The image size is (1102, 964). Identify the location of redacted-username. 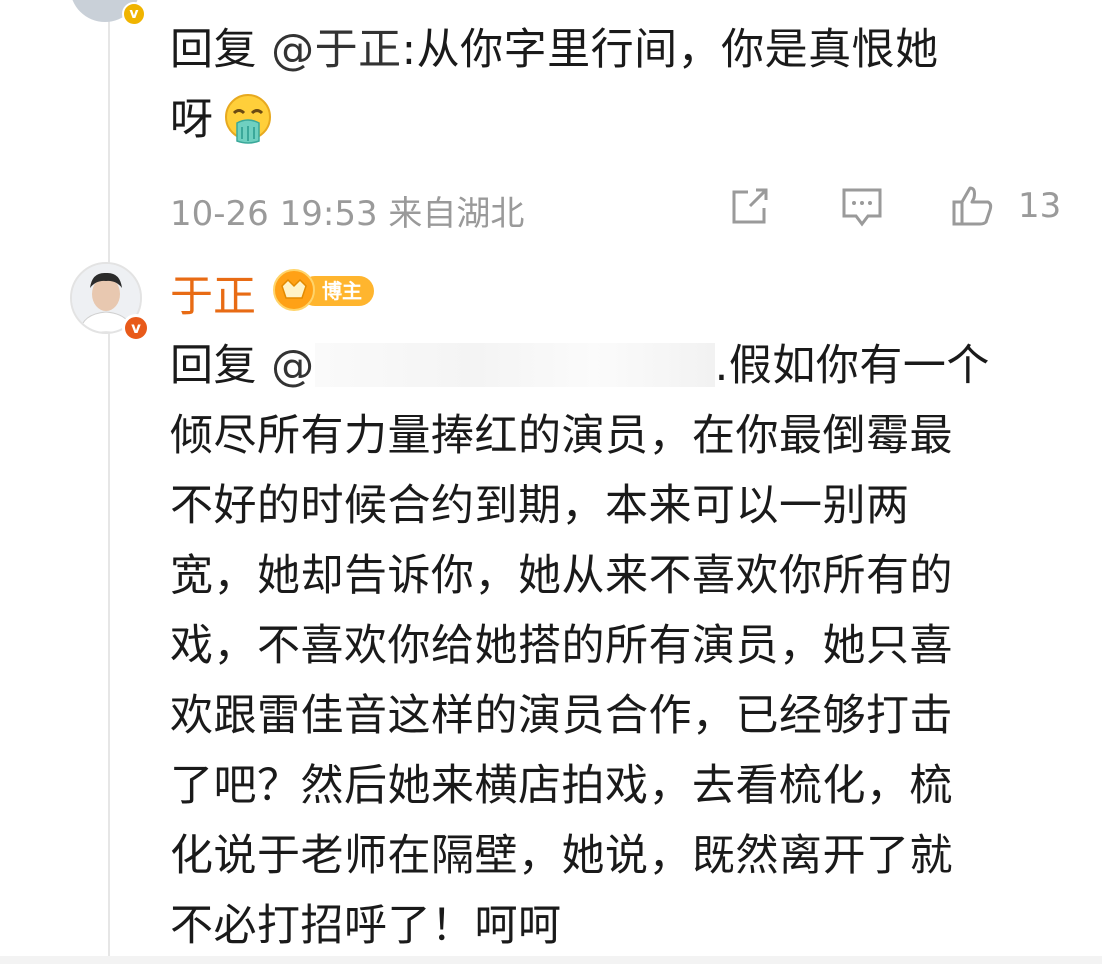
(514, 364).